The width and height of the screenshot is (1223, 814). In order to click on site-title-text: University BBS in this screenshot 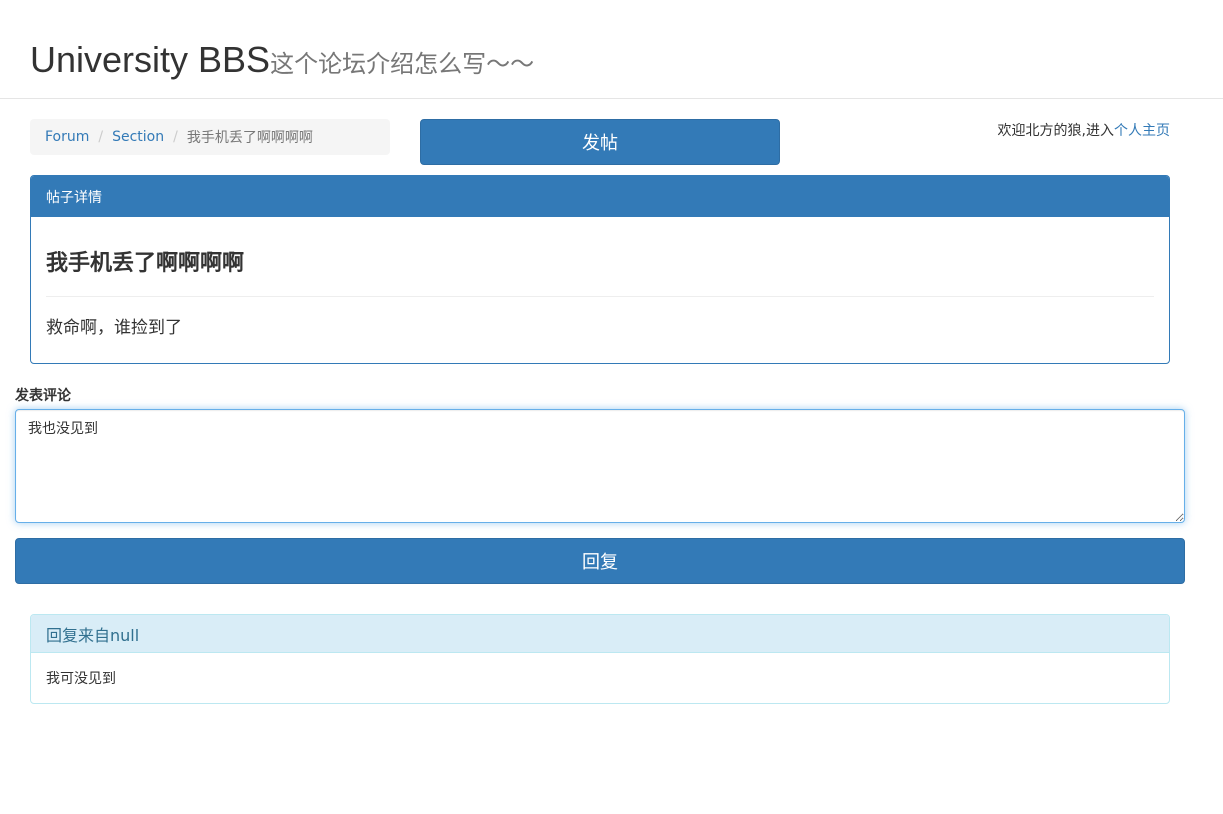, I will do `click(150, 59)`.